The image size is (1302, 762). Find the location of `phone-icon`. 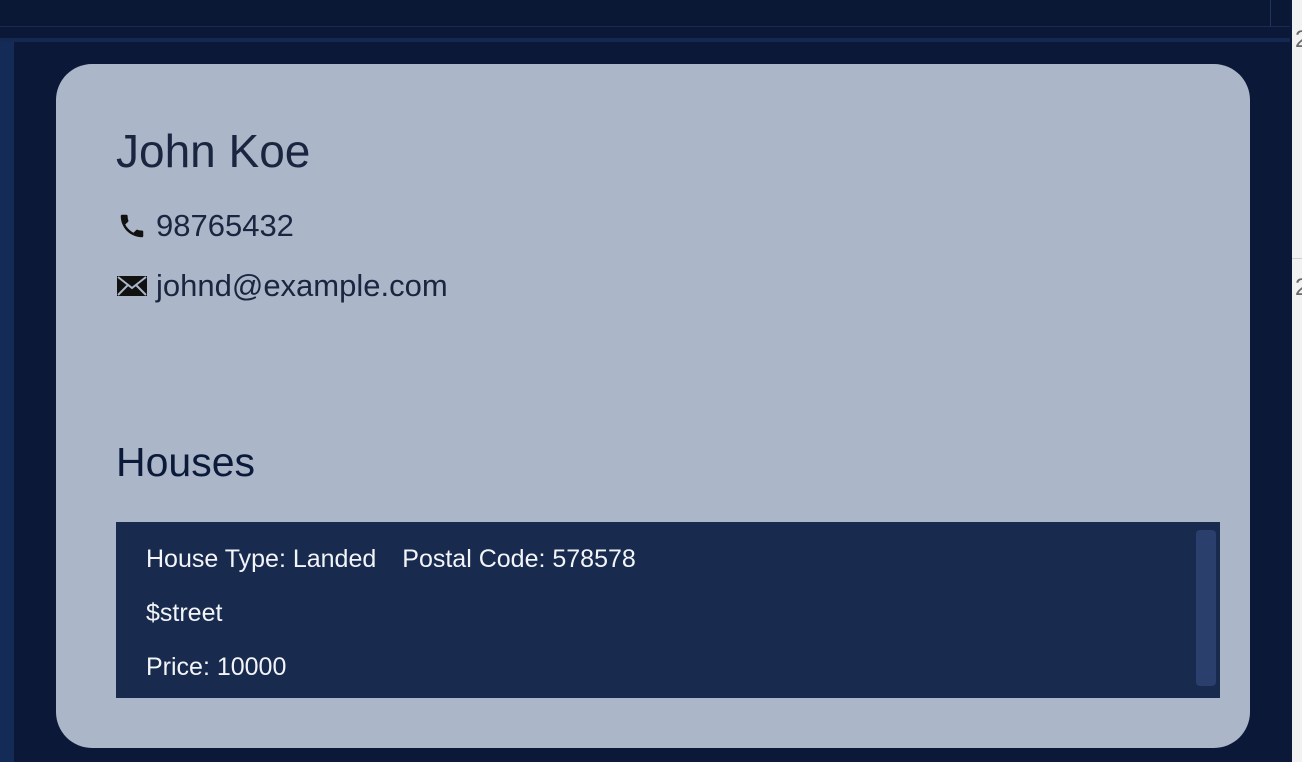

phone-icon is located at coordinates (132, 226).